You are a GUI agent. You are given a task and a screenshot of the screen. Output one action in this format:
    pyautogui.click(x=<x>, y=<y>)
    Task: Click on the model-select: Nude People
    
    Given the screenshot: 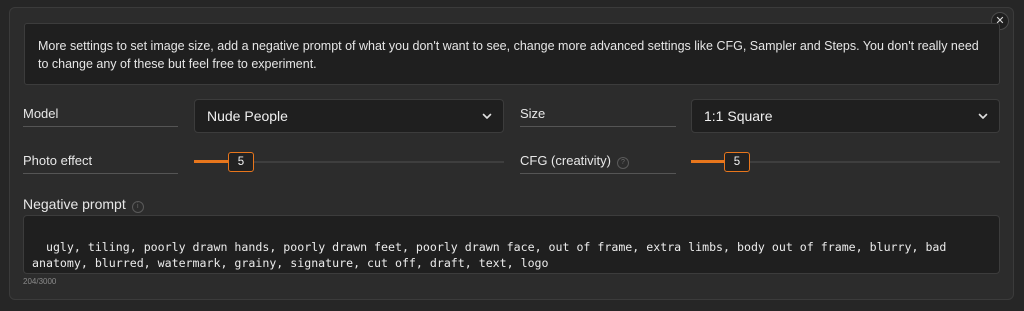 What is the action you would take?
    pyautogui.click(x=349, y=116)
    